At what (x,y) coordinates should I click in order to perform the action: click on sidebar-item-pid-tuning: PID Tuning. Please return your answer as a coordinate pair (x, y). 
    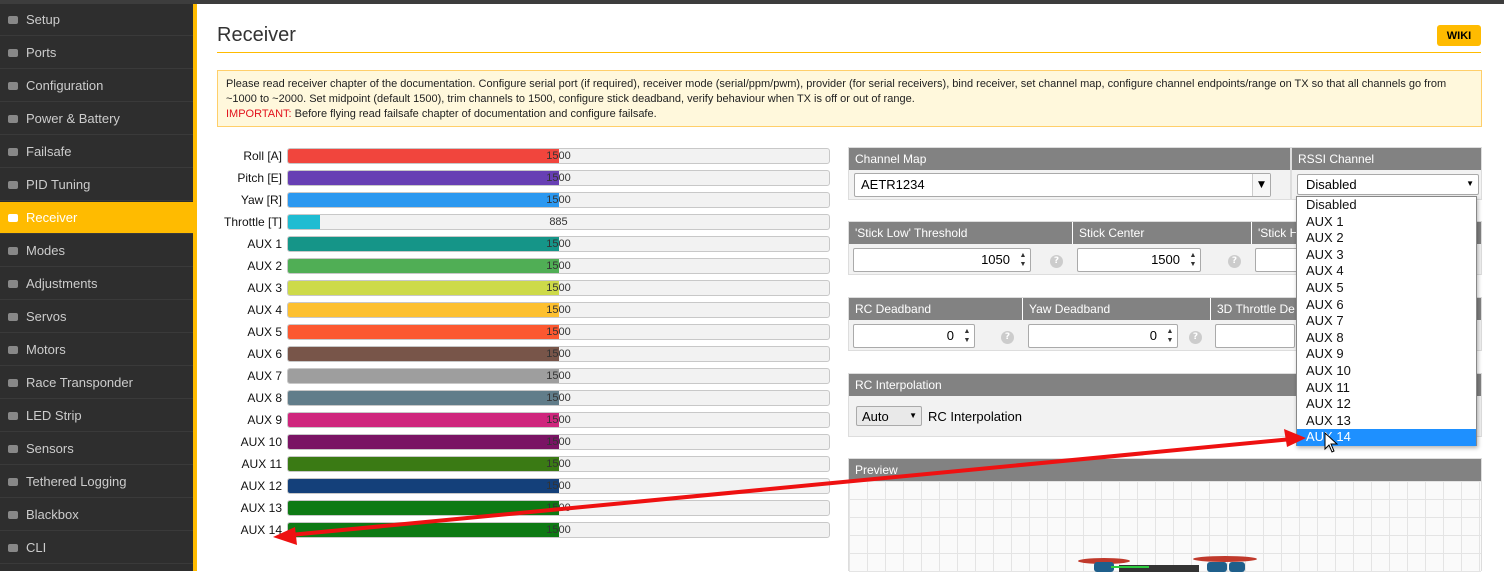
    Looking at the image, I should click on (96, 185).